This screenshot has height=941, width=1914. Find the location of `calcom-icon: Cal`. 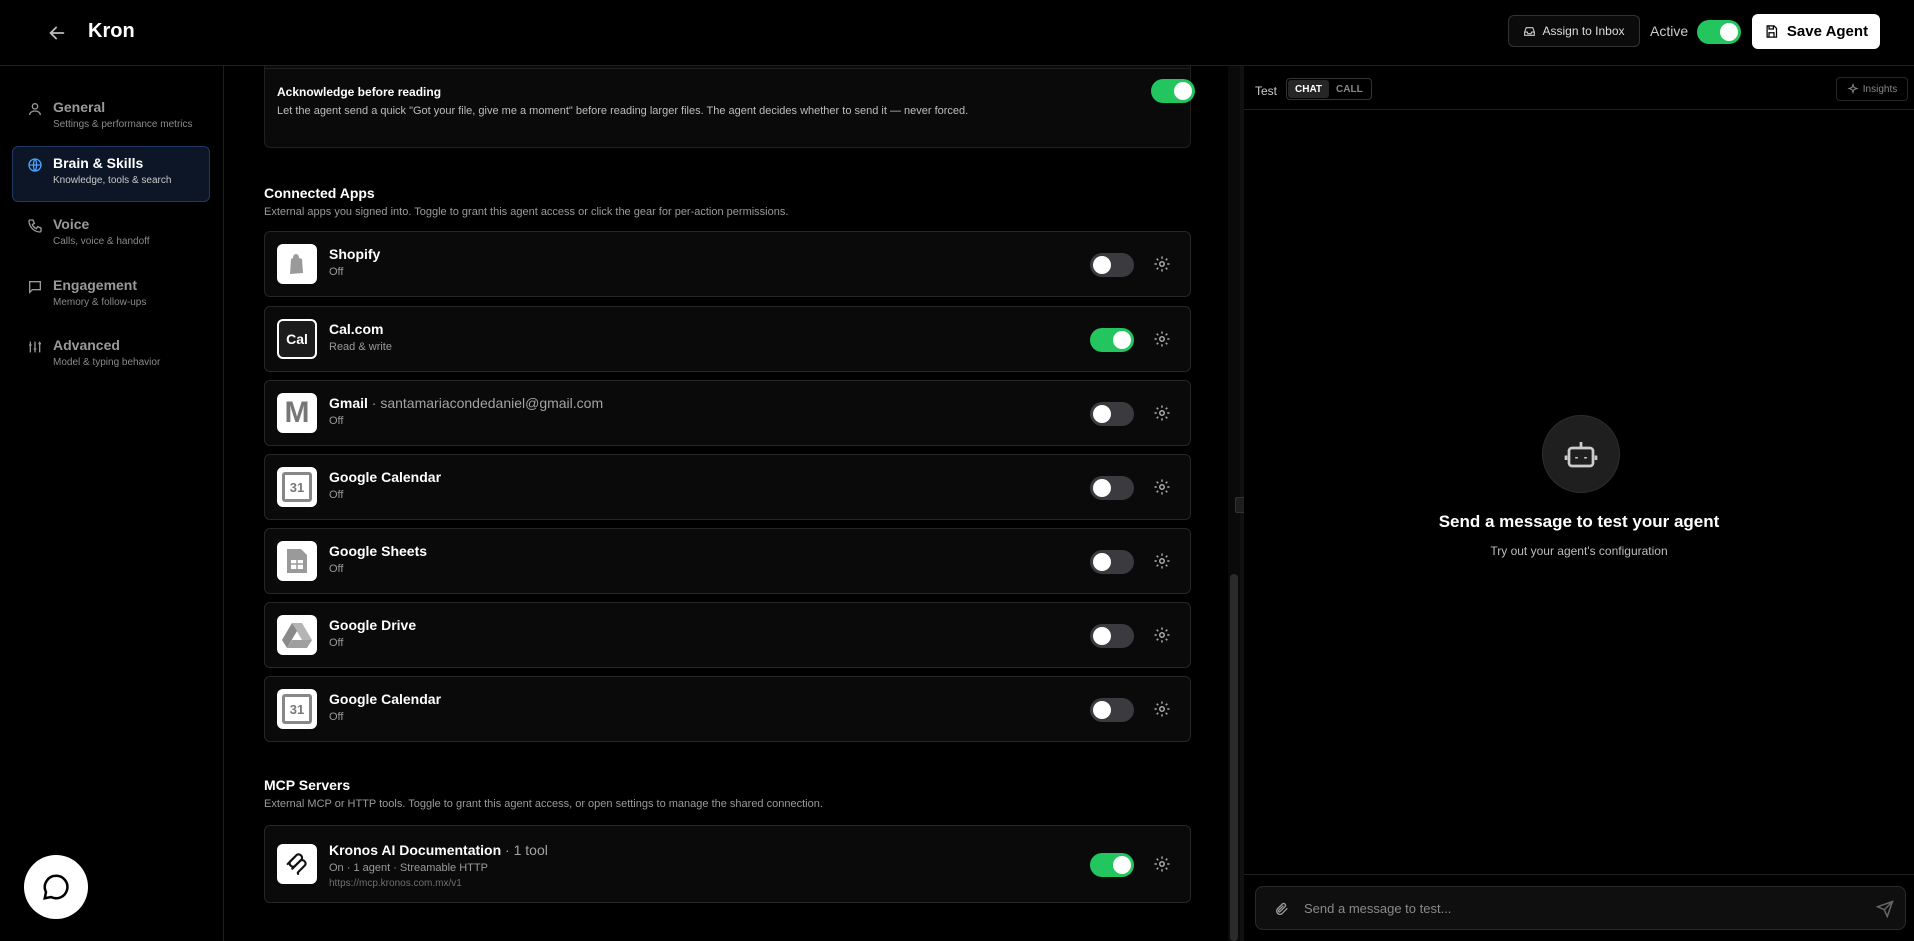

calcom-icon: Cal is located at coordinates (297, 339).